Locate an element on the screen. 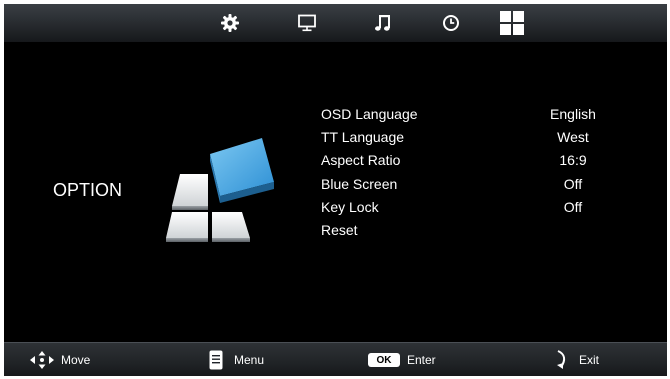 The width and height of the screenshot is (670, 379). menu-item-blue-screen: Blue Screen Off is located at coordinates (471, 184).